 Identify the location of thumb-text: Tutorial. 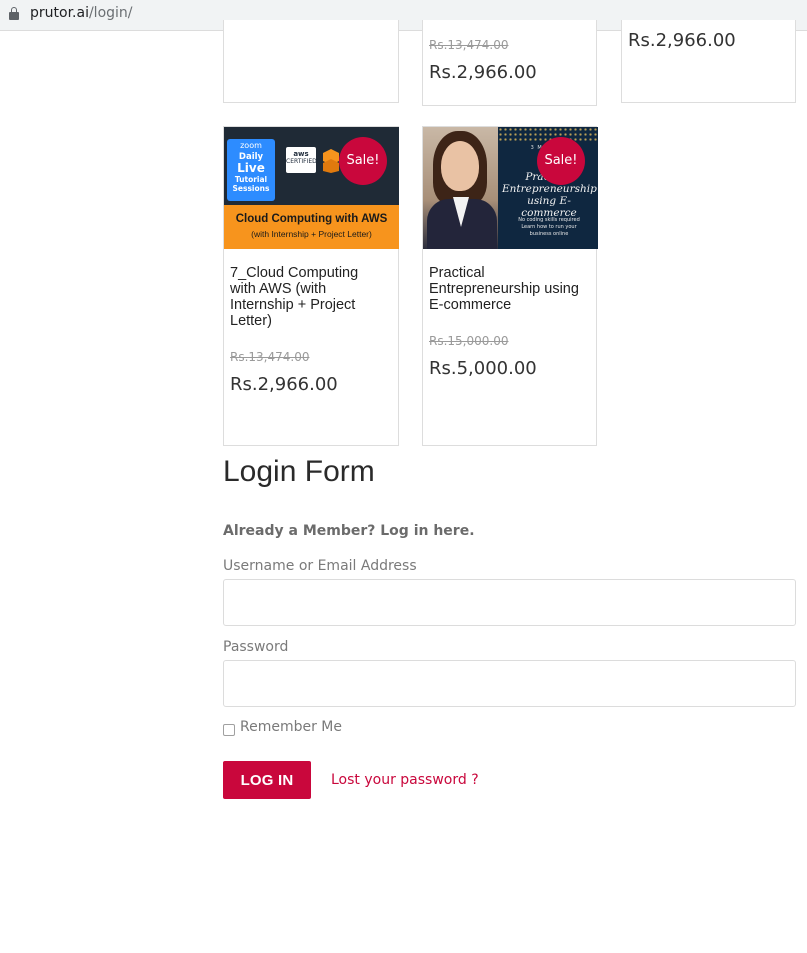
(251, 179).